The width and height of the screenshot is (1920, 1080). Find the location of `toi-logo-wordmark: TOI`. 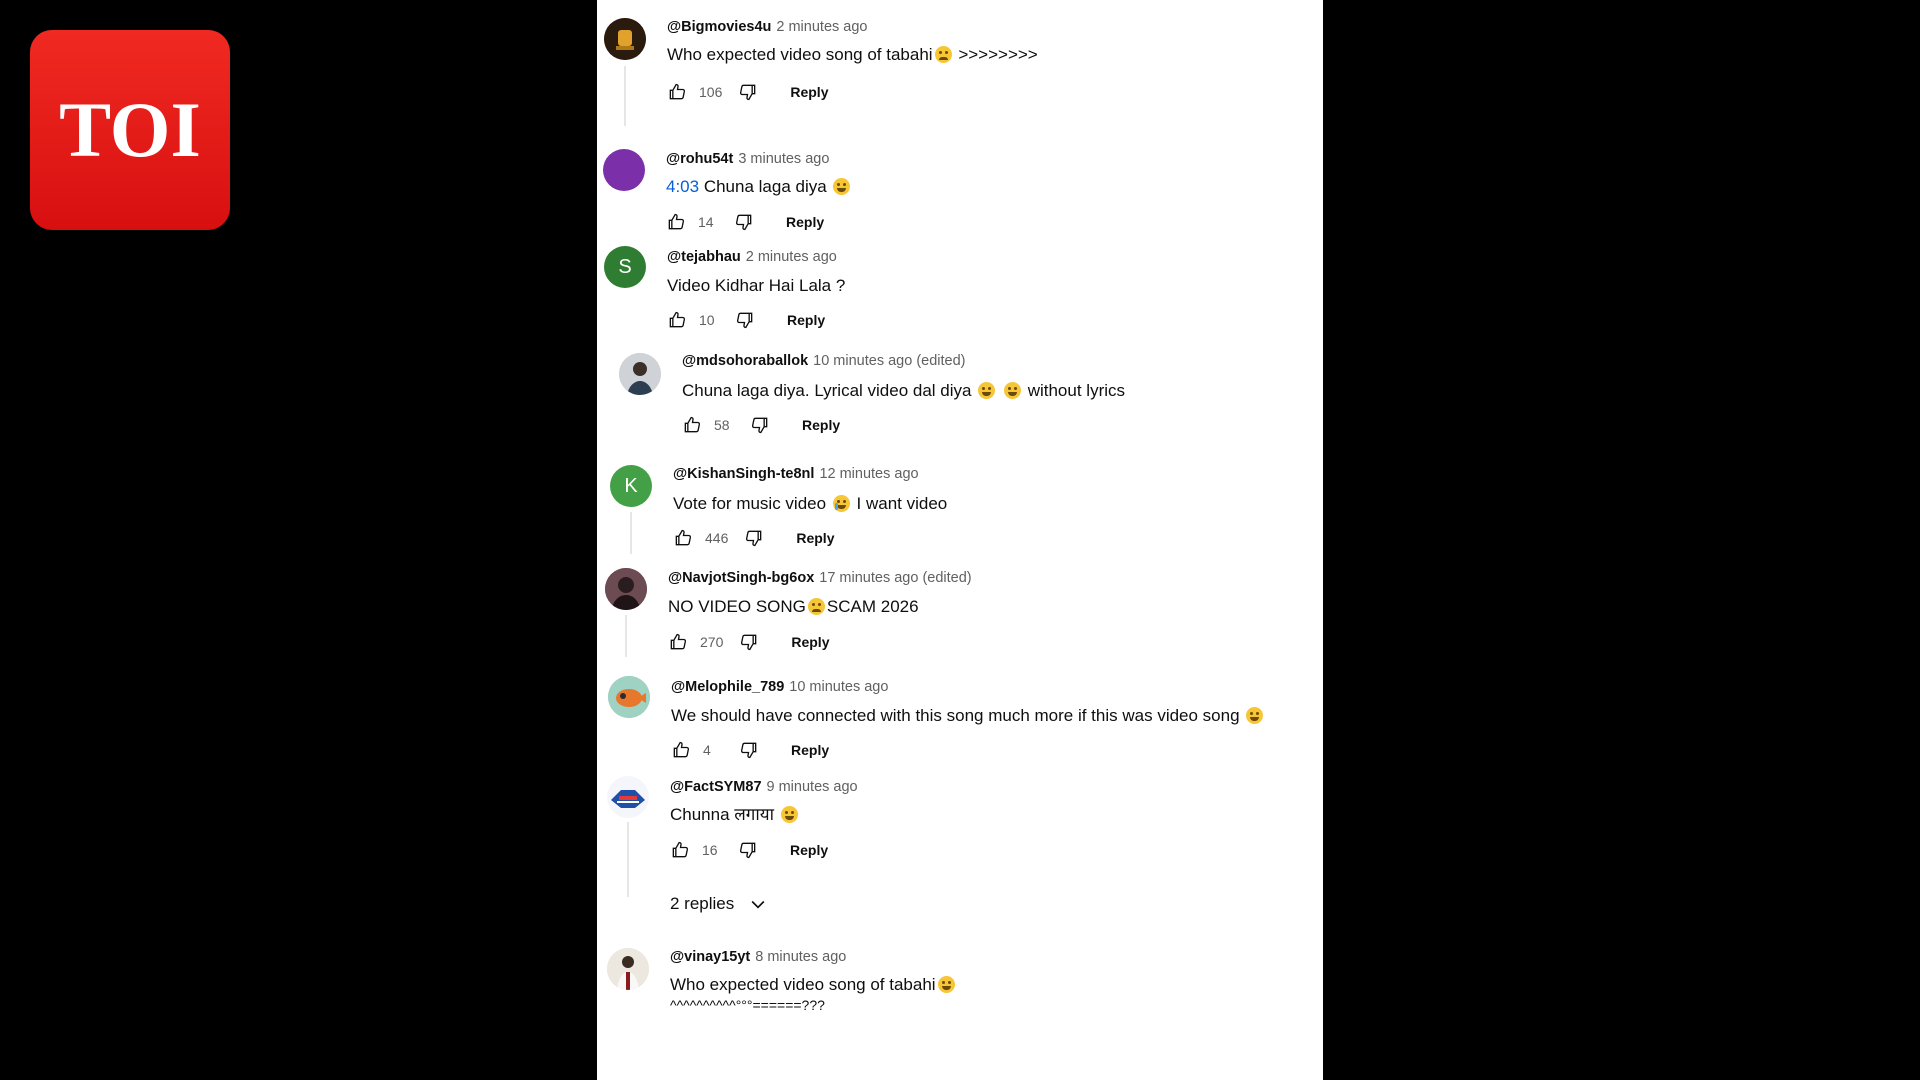

toi-logo-wordmark: TOI is located at coordinates (130, 130).